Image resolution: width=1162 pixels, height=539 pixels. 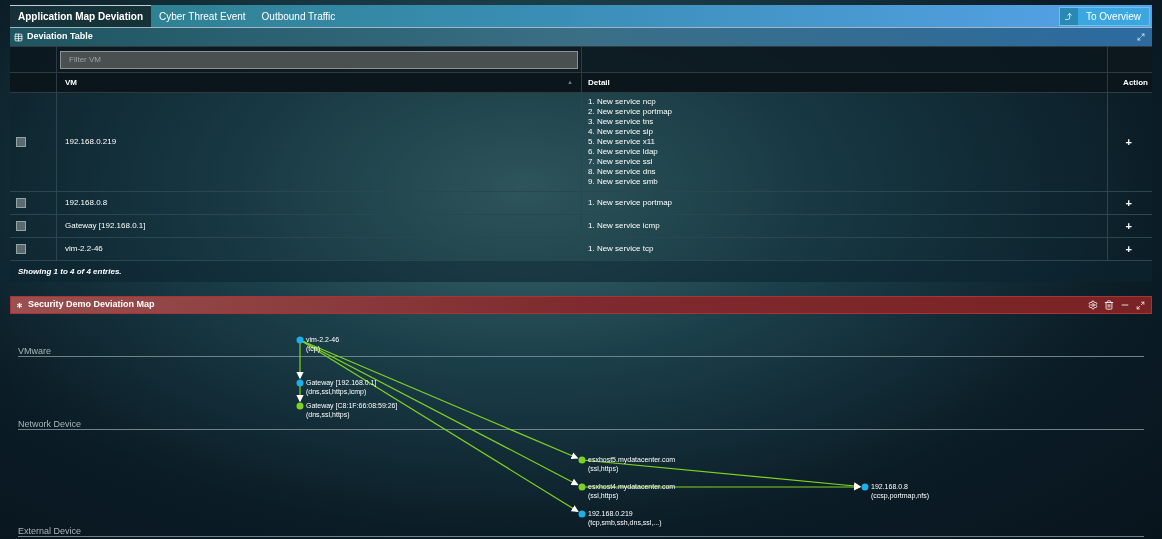 What do you see at coordinates (621, 122) in the screenshot?
I see `detail-line: 3. New service tns` at bounding box center [621, 122].